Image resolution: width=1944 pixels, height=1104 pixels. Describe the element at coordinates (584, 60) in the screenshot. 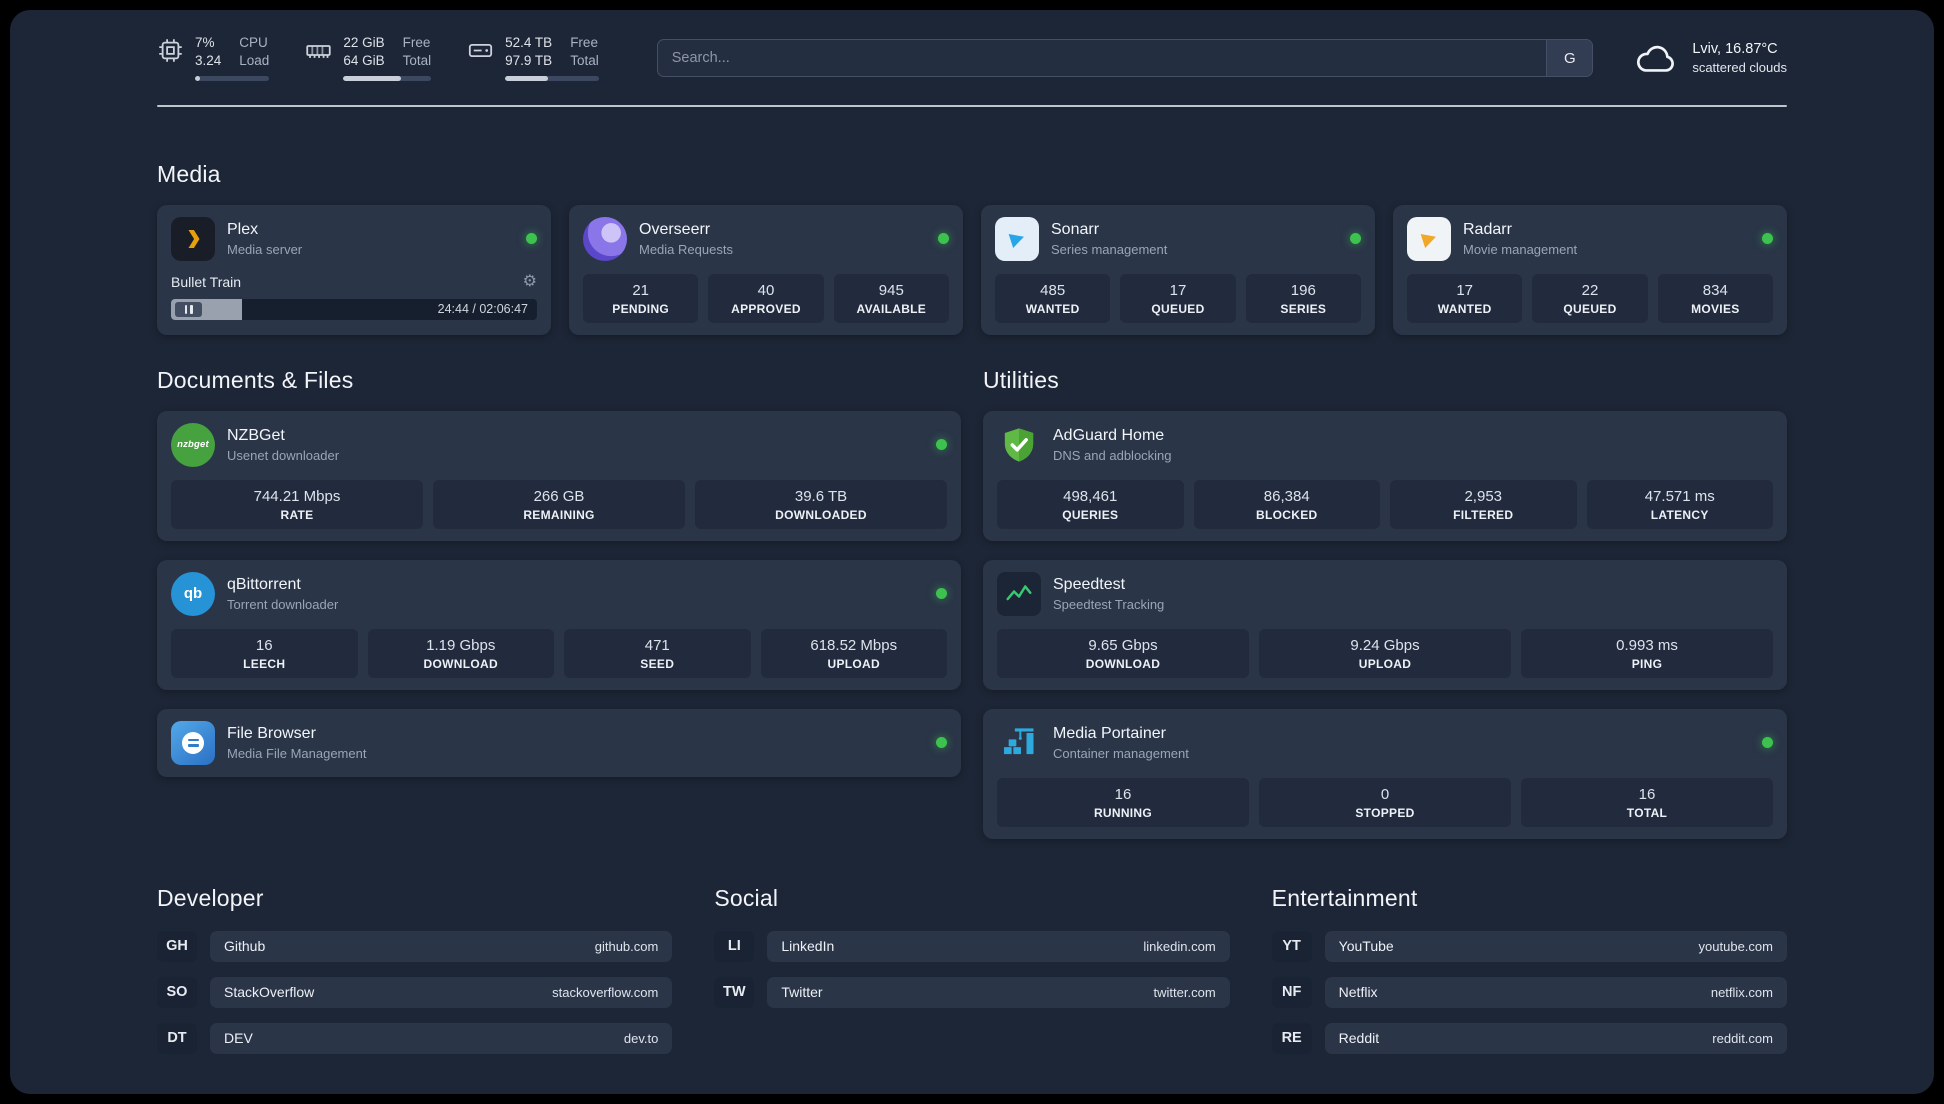

I see `disk-label-2: Total` at that location.